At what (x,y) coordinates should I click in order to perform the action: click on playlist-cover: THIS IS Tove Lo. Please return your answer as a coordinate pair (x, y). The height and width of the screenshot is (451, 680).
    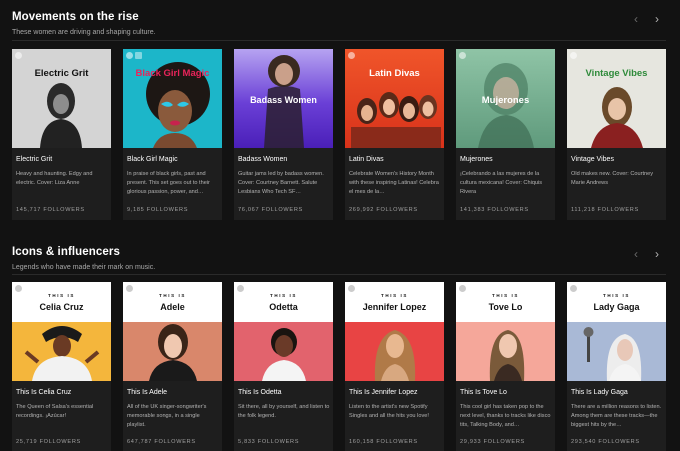
    Looking at the image, I should click on (505, 331).